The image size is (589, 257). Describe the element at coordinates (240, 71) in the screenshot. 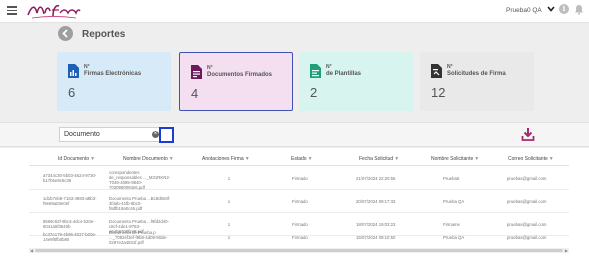

I see `card-label: N° Documentos Firmados` at that location.